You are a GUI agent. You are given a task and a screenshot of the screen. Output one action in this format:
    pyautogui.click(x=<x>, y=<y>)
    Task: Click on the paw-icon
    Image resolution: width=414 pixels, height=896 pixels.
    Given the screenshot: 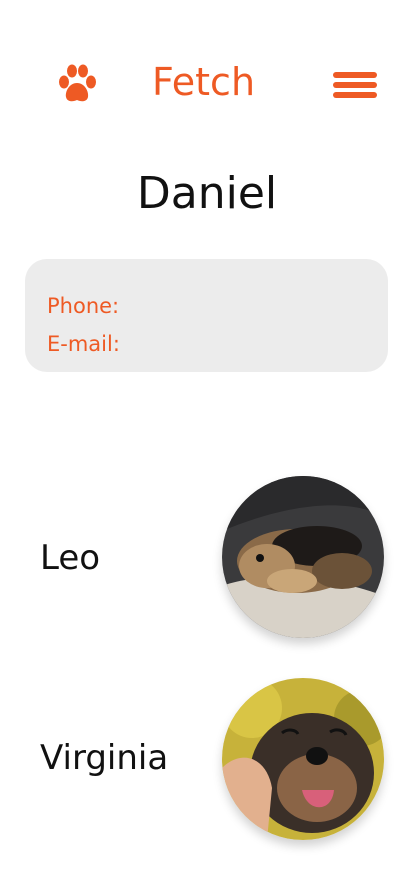 What is the action you would take?
    pyautogui.click(x=77, y=84)
    